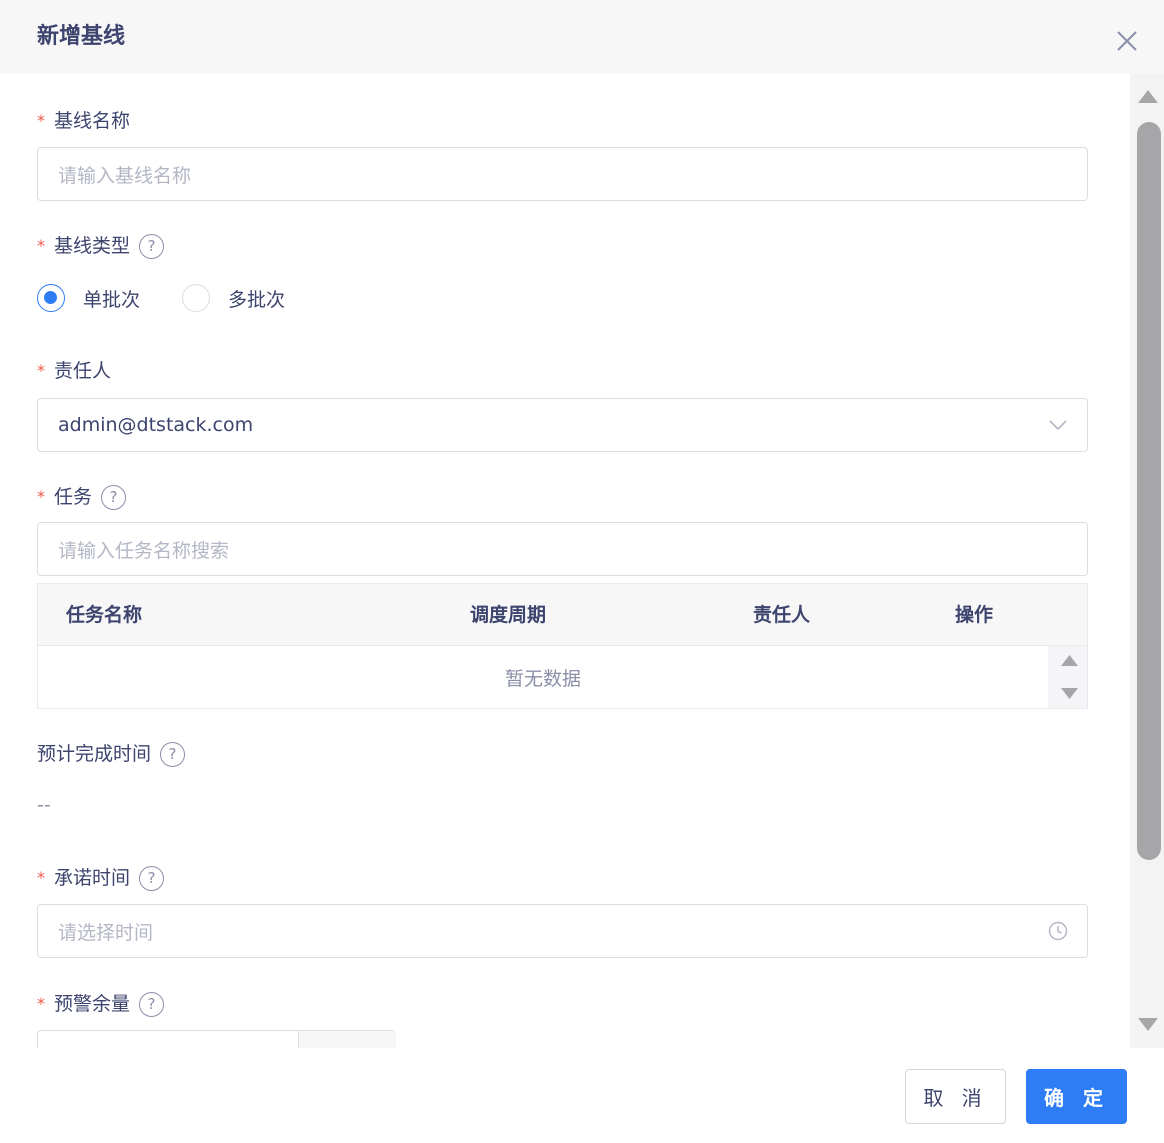 This screenshot has width=1164, height=1143. What do you see at coordinates (974, 615) in the screenshot?
I see `col-action: 操作` at bounding box center [974, 615].